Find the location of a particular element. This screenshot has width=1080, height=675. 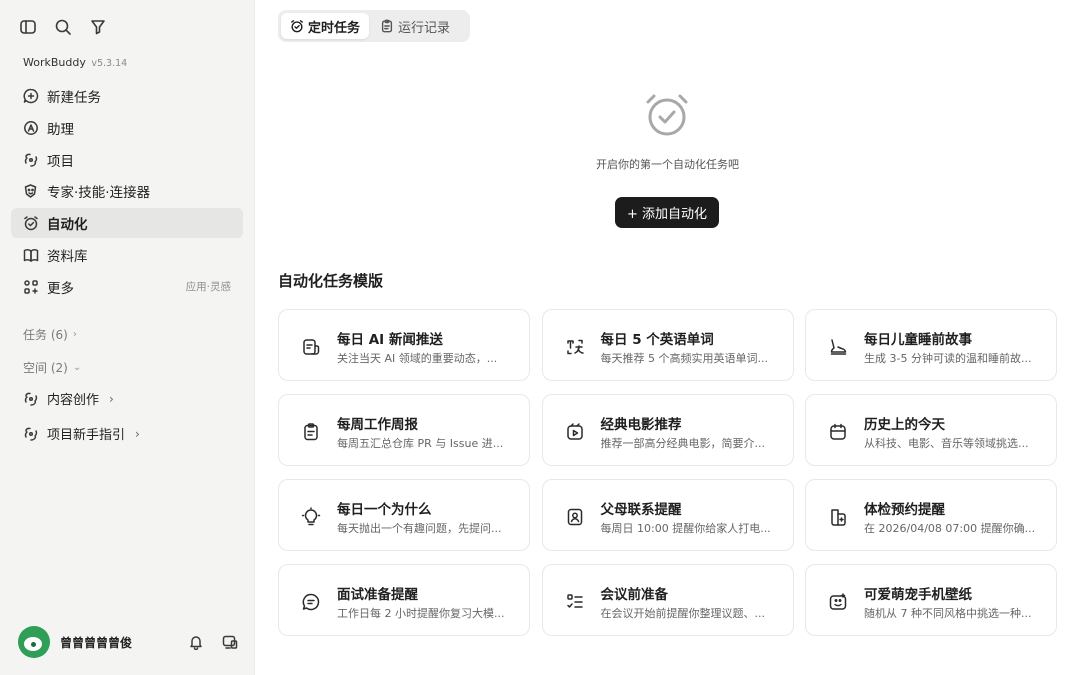

nav-label: 专家·技能·连接器 is located at coordinates (99, 193).